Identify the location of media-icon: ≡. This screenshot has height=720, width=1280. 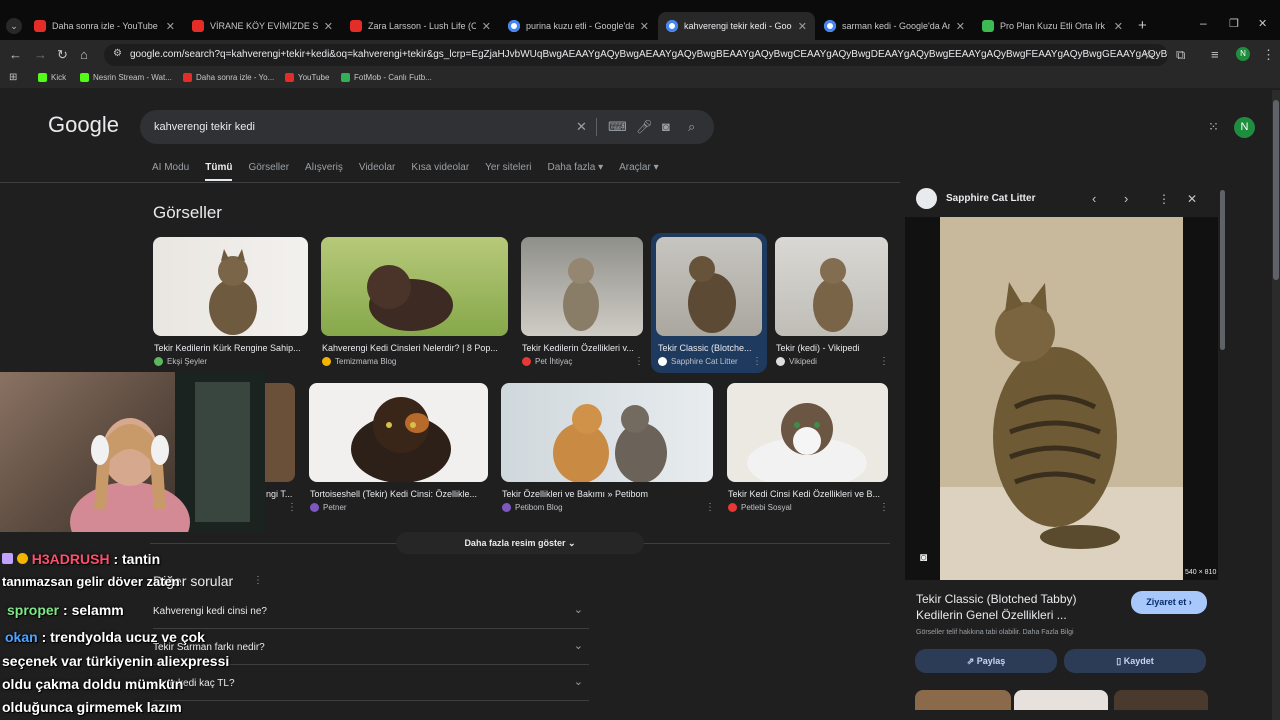
(1215, 54).